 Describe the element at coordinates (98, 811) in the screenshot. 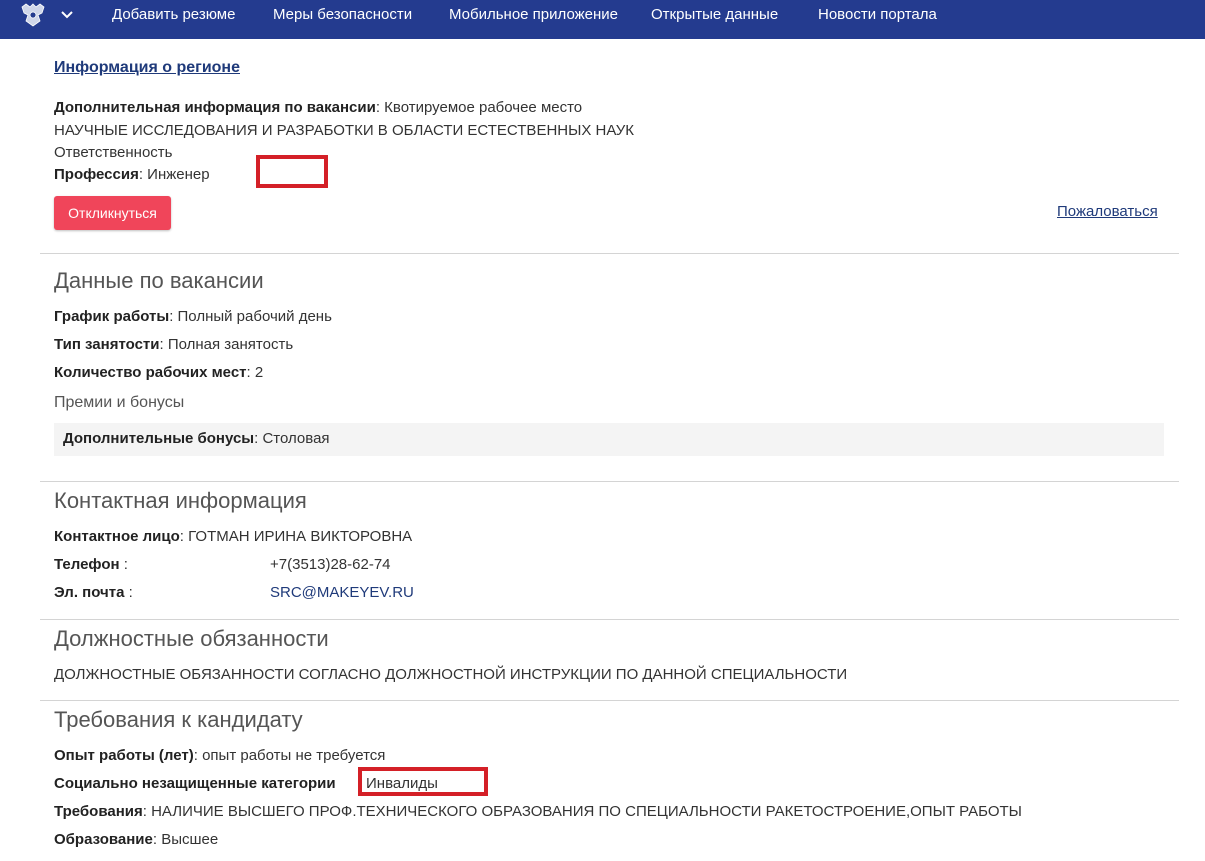

I see `requirements-label: Требования` at that location.